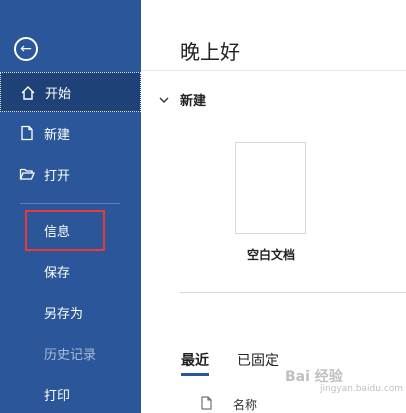  What do you see at coordinates (293, 292) in the screenshot?
I see `section-divider` at bounding box center [293, 292].